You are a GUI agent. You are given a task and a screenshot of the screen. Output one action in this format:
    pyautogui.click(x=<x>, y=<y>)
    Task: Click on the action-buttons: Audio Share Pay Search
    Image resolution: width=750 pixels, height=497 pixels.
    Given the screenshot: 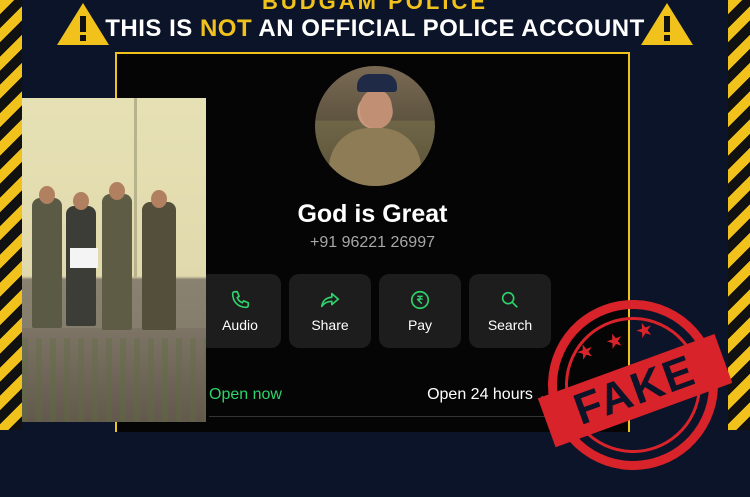 What is the action you would take?
    pyautogui.click(x=375, y=311)
    